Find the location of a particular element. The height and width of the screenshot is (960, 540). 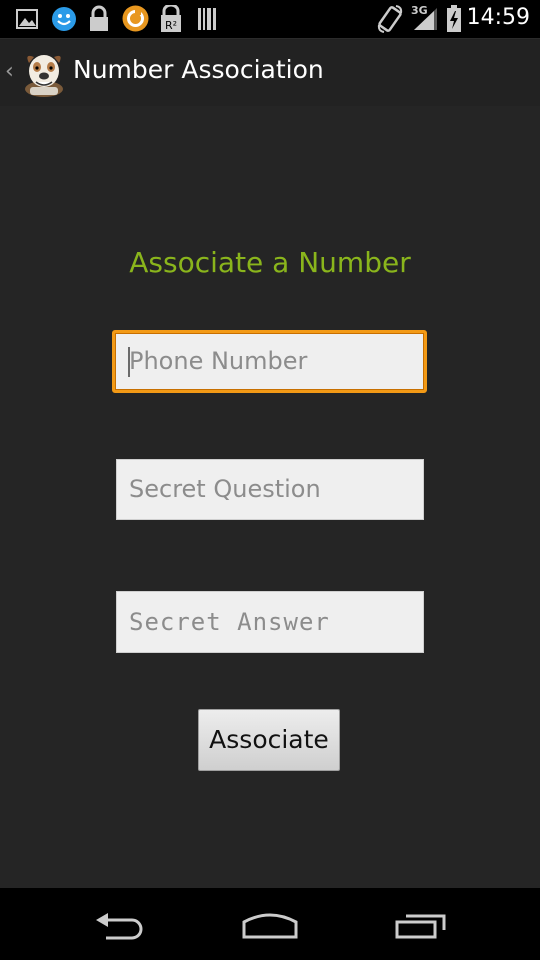

secret-question-input: Secret Question is located at coordinates (270, 489).